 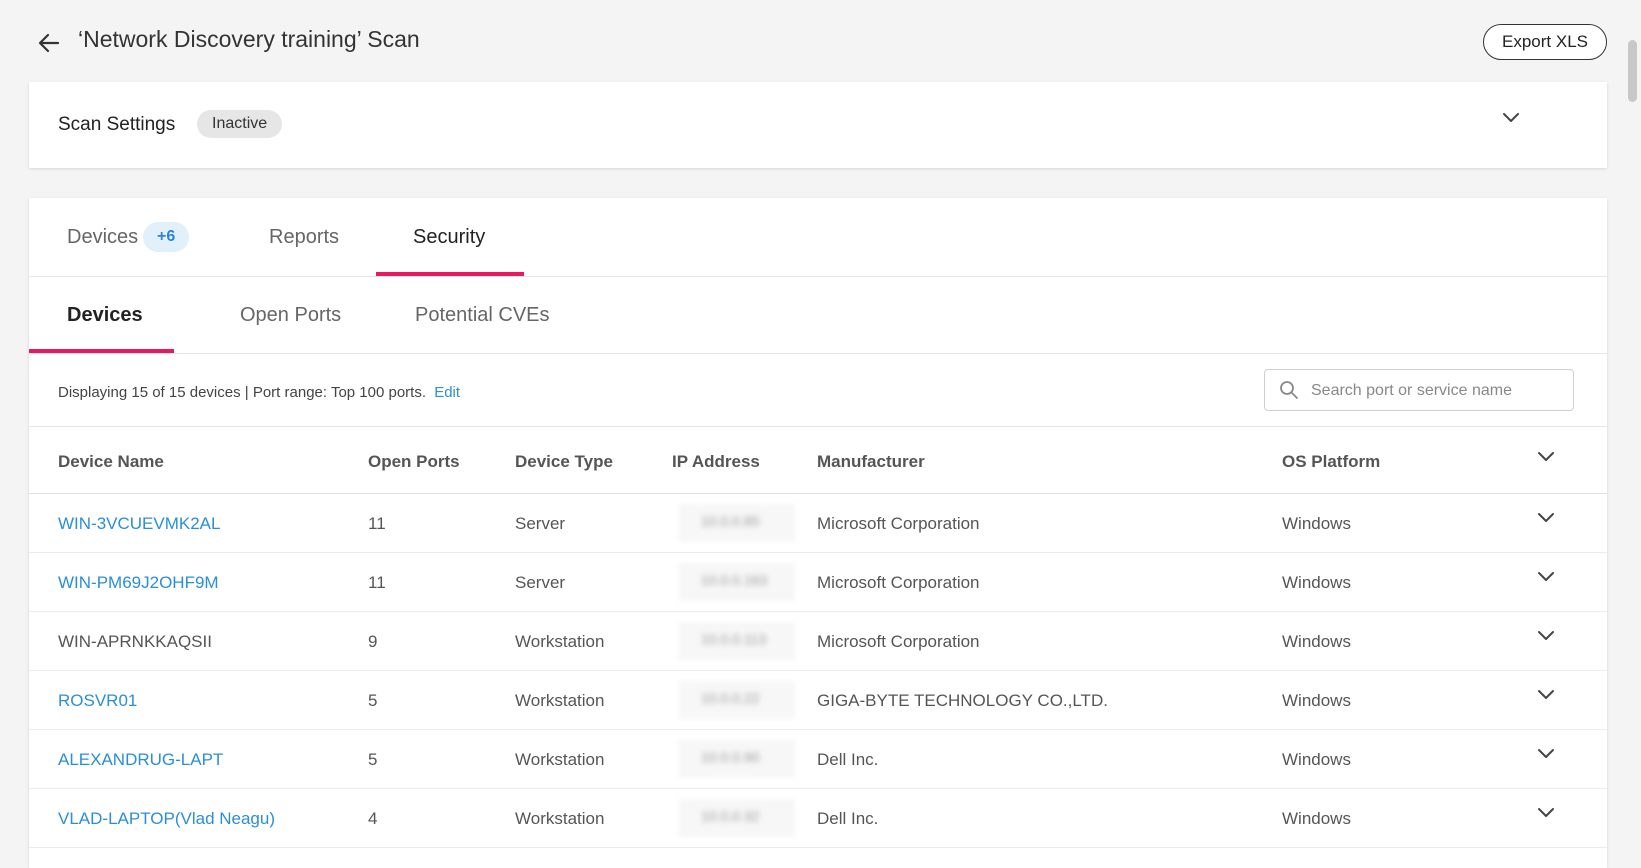 What do you see at coordinates (1545, 42) in the screenshot?
I see `export-xls-button: Export XLS` at bounding box center [1545, 42].